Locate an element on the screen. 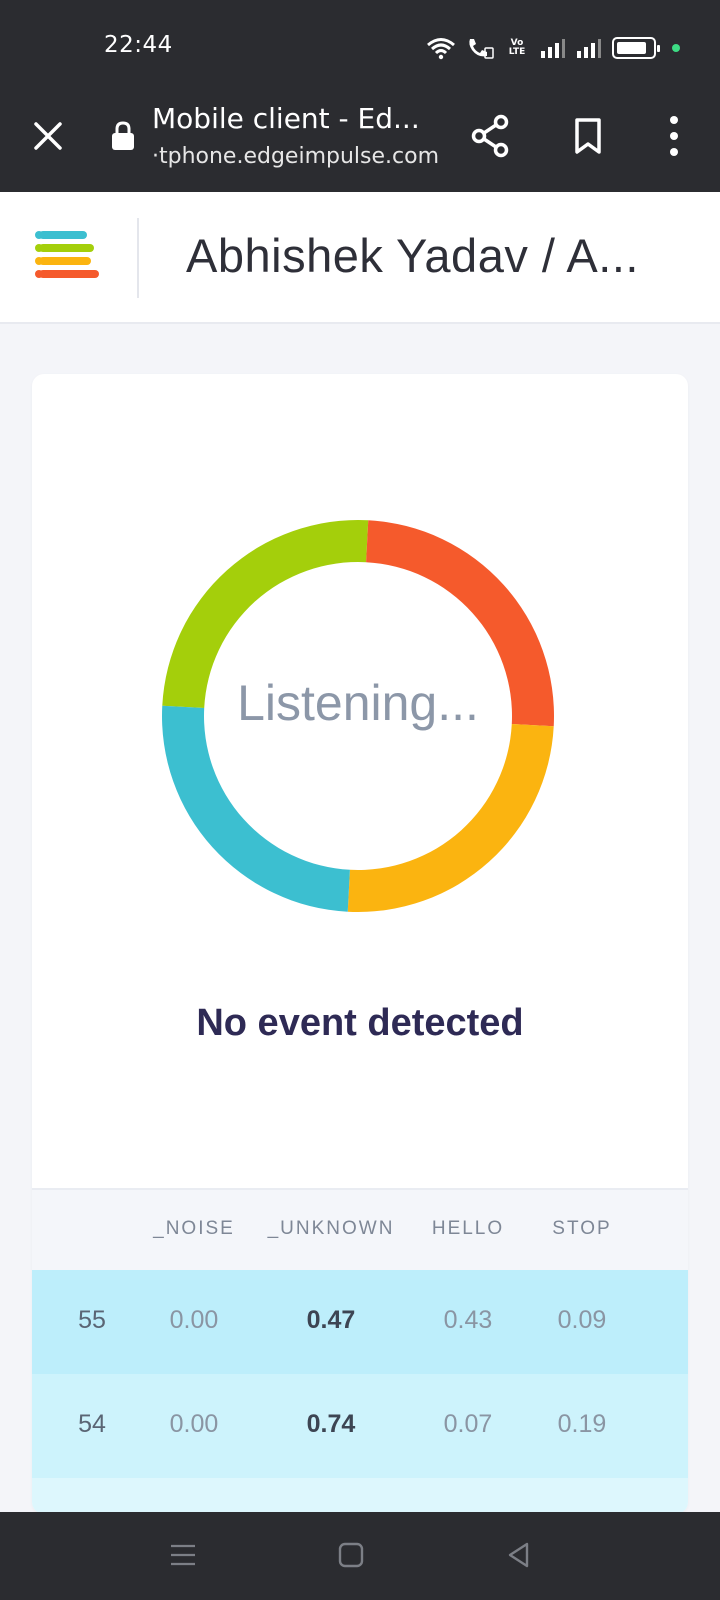  bookmark-icon is located at coordinates (588, 136).